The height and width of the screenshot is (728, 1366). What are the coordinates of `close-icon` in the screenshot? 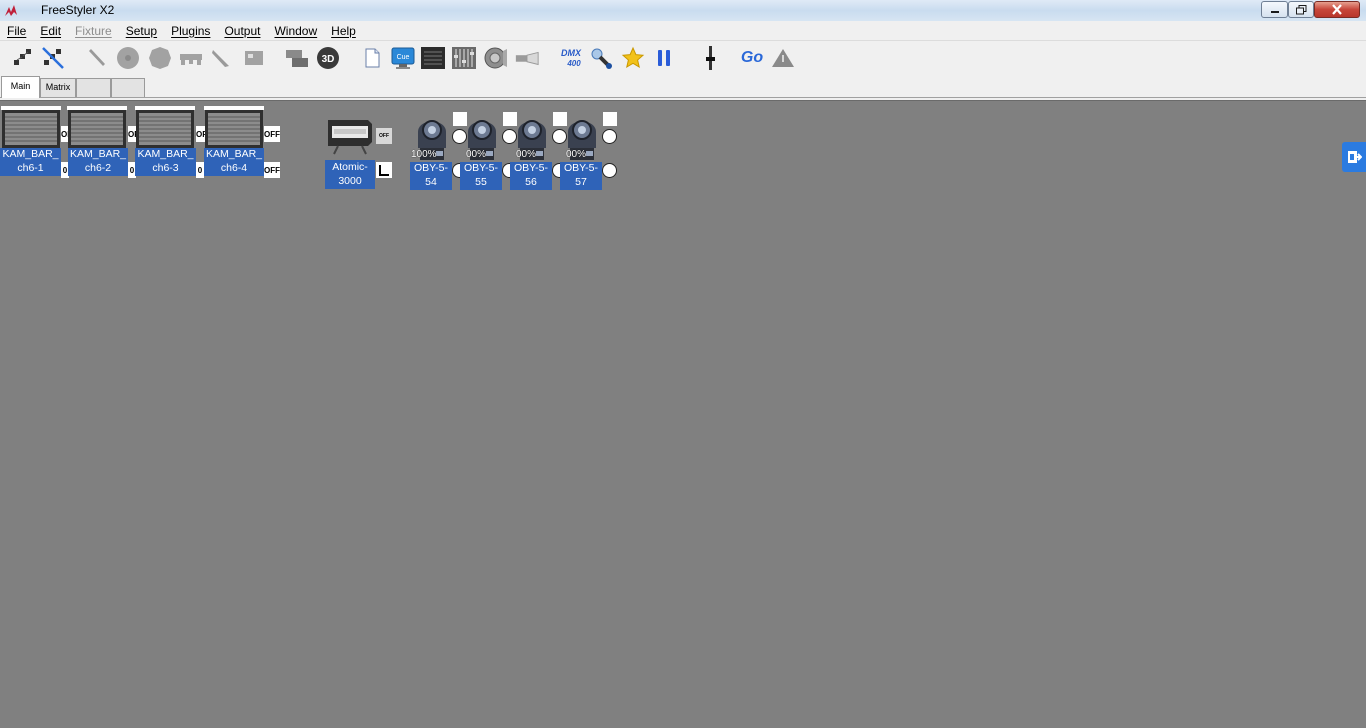 It's located at (1337, 9).